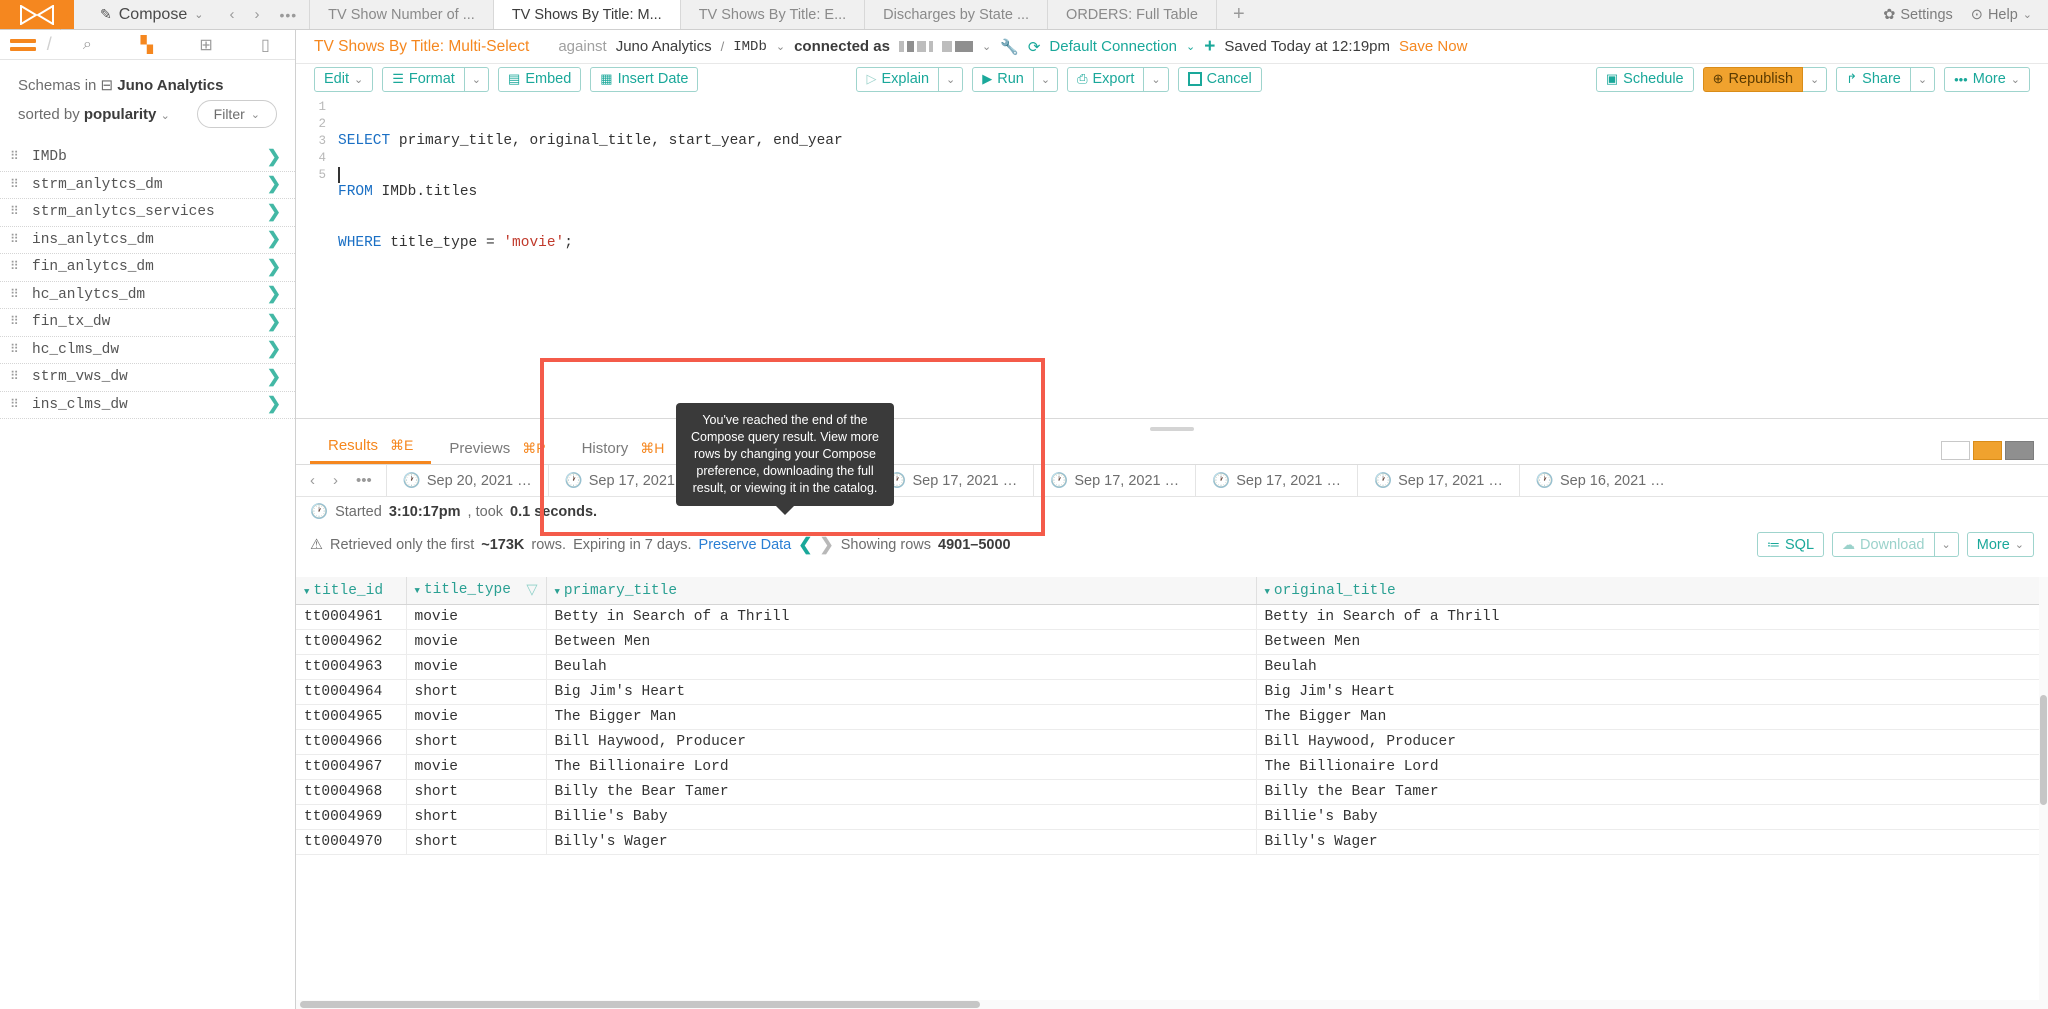 The image size is (2048, 1009). I want to click on explain-button: ▷ Explain, so click(898, 79).